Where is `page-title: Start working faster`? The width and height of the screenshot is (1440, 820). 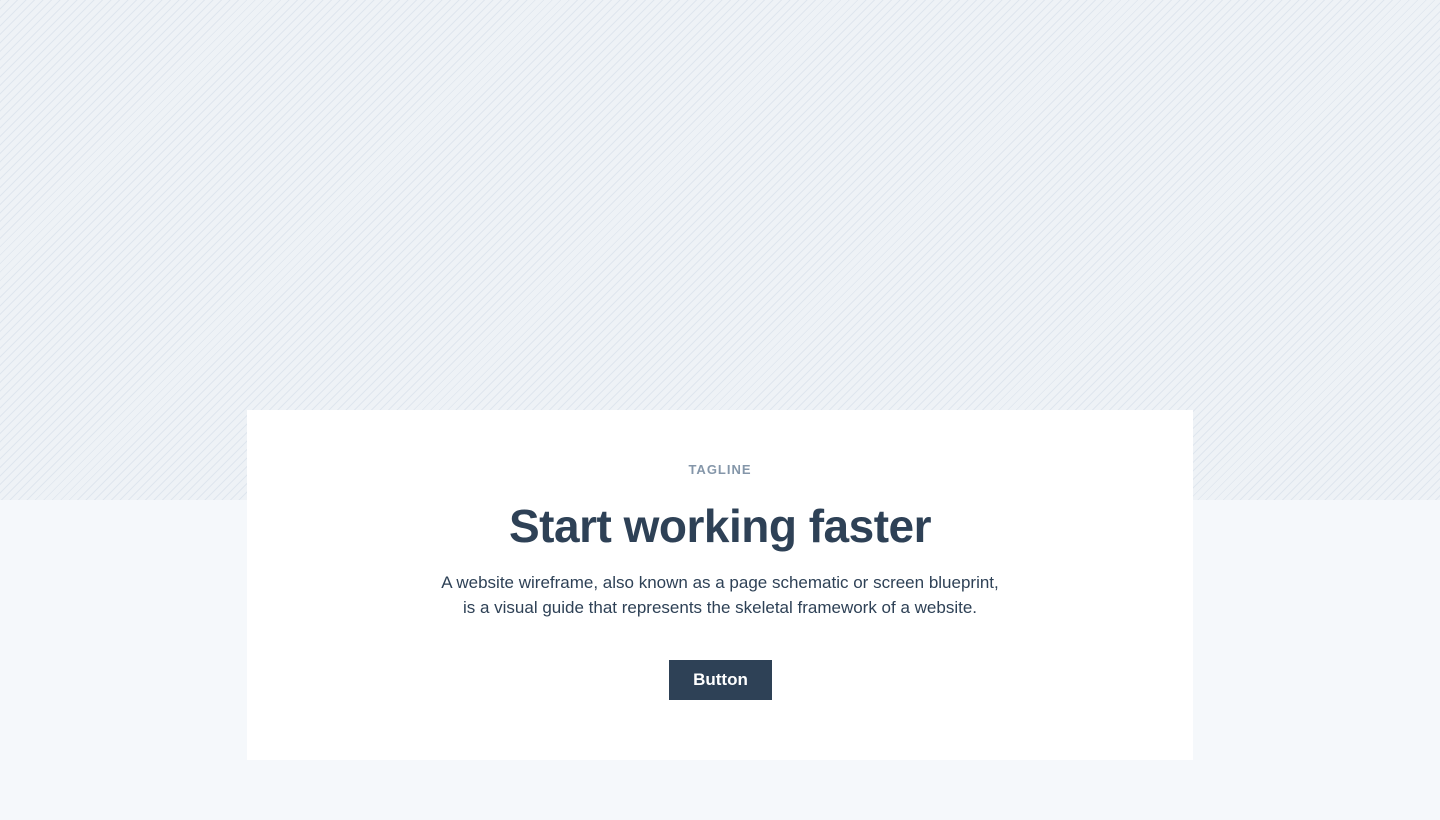 page-title: Start working faster is located at coordinates (720, 526).